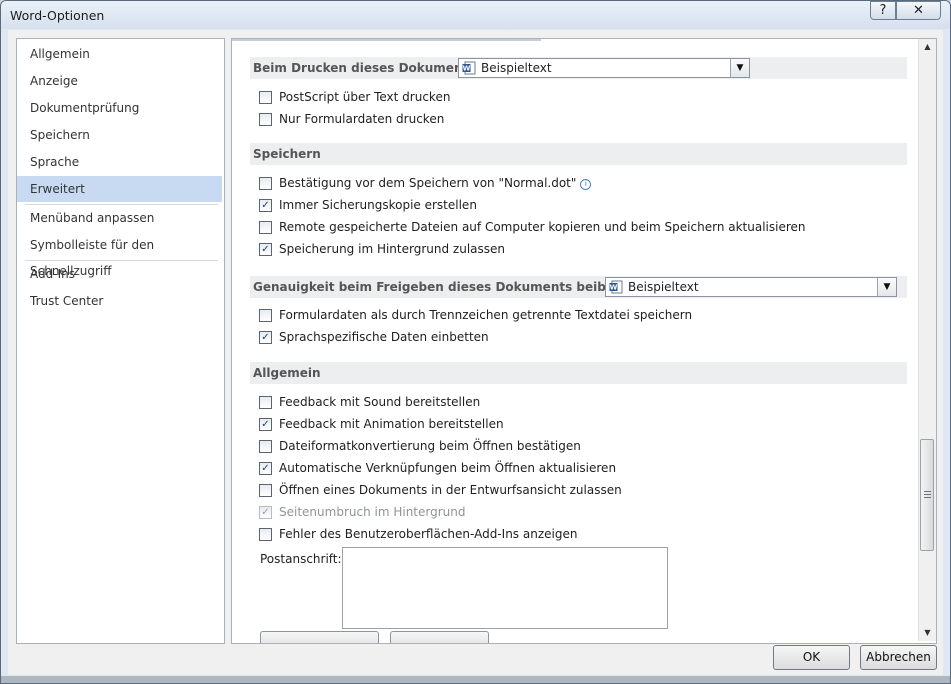 The height and width of the screenshot is (684, 951). Describe the element at coordinates (319, 637) in the screenshot. I see `partial-button-left` at that location.